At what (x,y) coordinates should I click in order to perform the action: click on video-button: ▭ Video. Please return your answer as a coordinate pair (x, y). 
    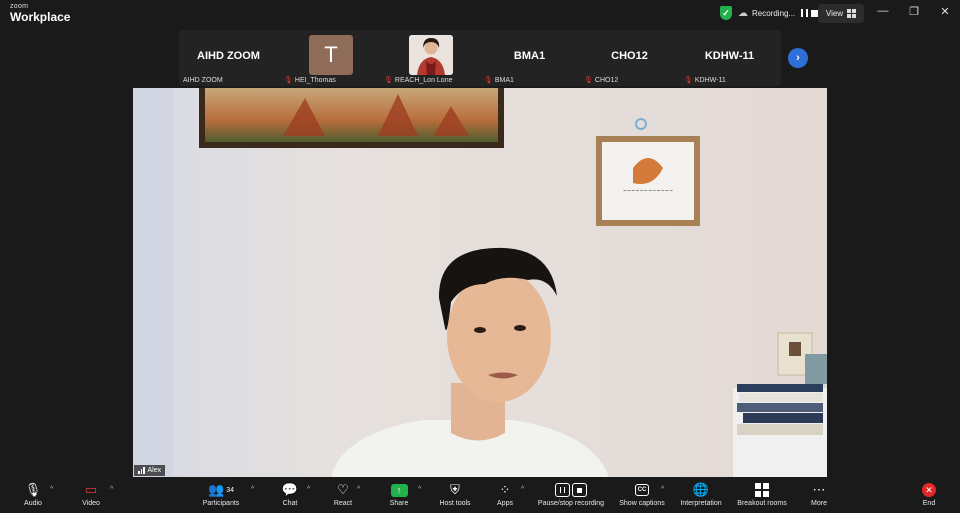
    Looking at the image, I should click on (91, 494).